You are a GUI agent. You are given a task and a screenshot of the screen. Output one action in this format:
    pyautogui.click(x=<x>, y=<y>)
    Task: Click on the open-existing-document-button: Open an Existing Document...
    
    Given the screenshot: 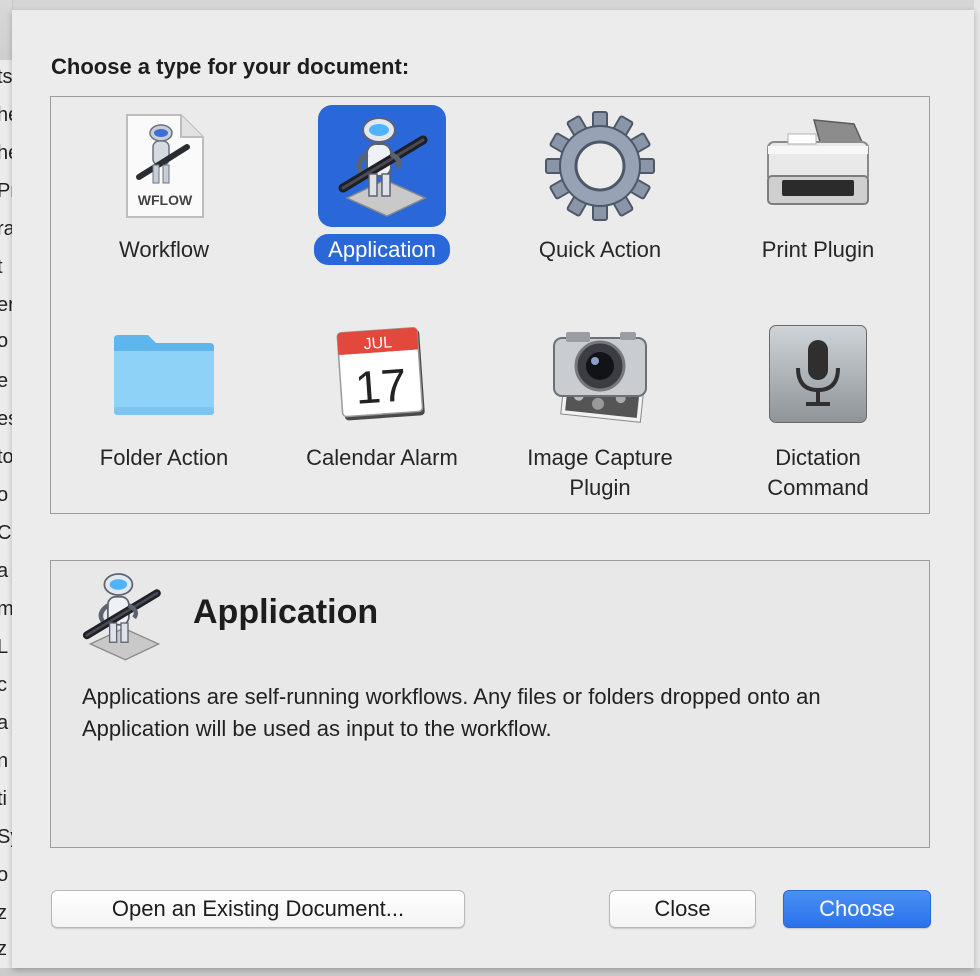 What is the action you would take?
    pyautogui.click(x=258, y=909)
    